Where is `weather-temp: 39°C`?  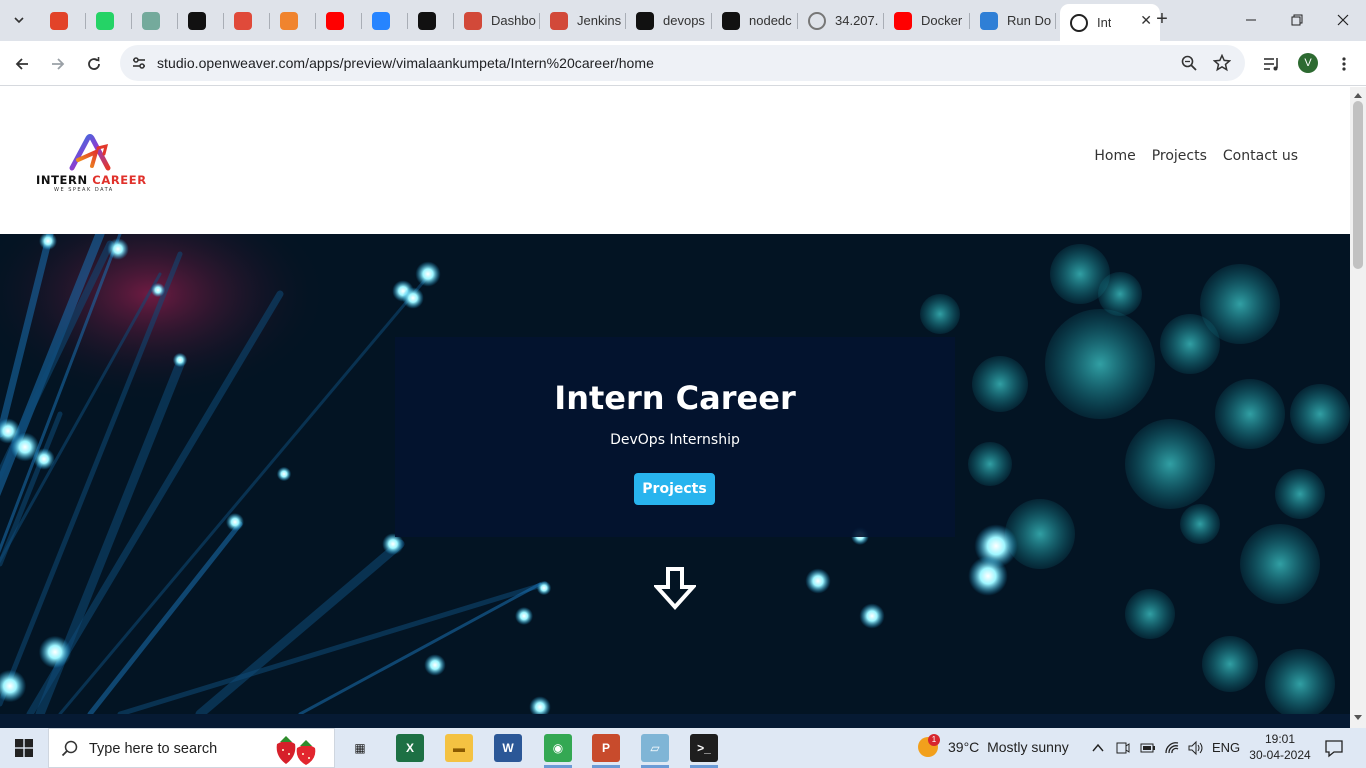 weather-temp: 39°C is located at coordinates (964, 747).